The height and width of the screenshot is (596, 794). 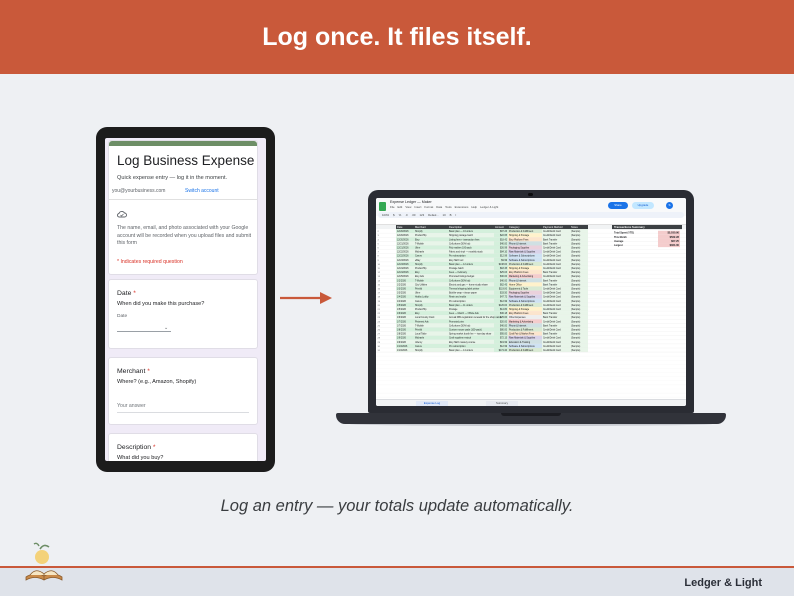 What do you see at coordinates (402, 302) in the screenshot?
I see `table-cell: 1/4/2026` at bounding box center [402, 302].